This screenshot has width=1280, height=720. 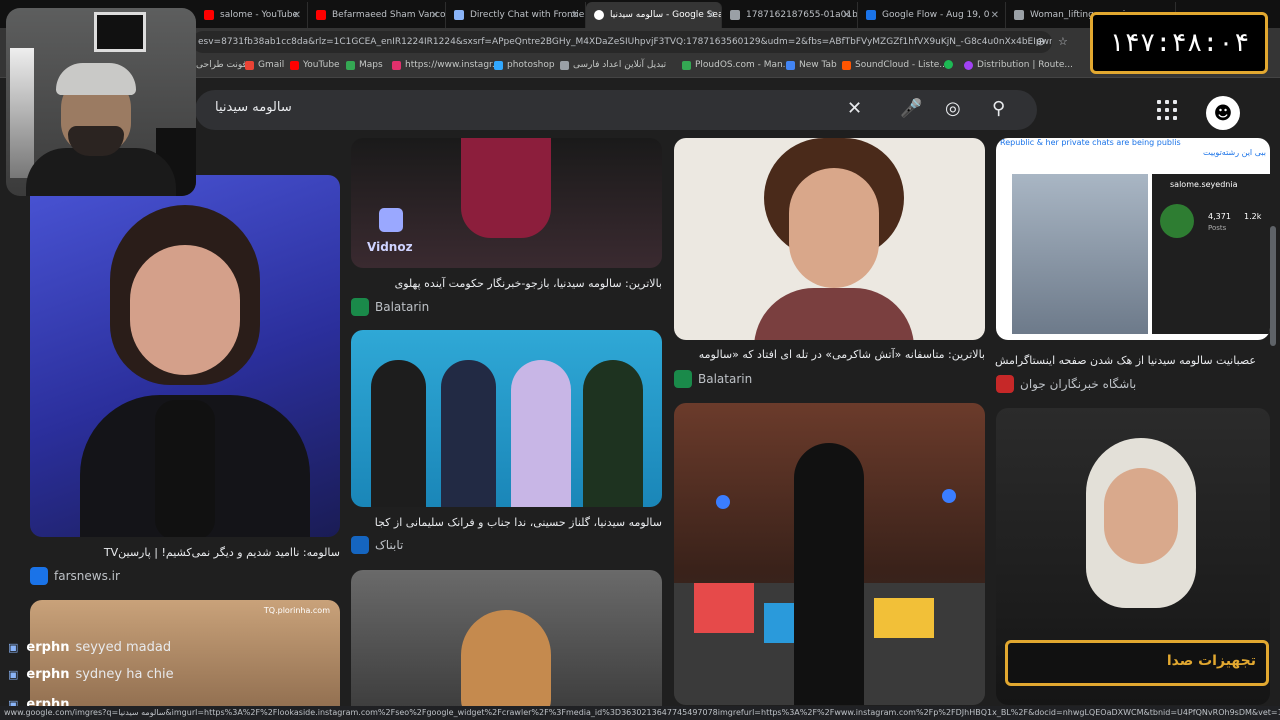 I want to click on bookmark-fonts: فونت طراحی, so click(x=221, y=65).